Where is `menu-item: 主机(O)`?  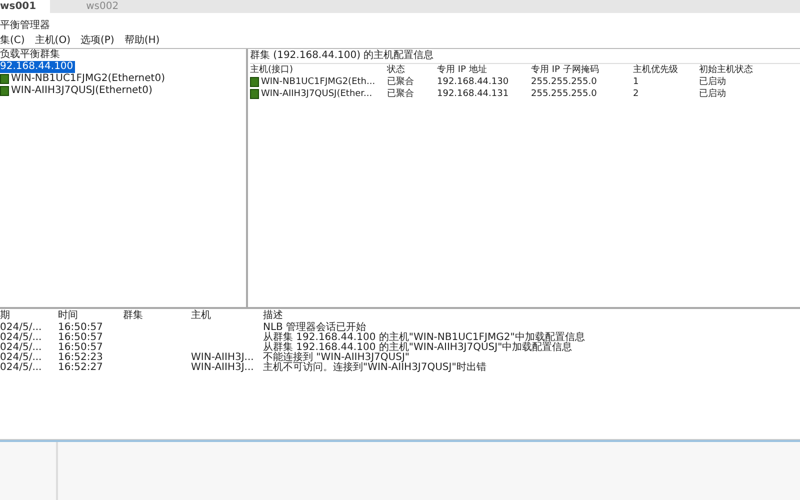
menu-item: 主机(O) is located at coordinates (52, 41).